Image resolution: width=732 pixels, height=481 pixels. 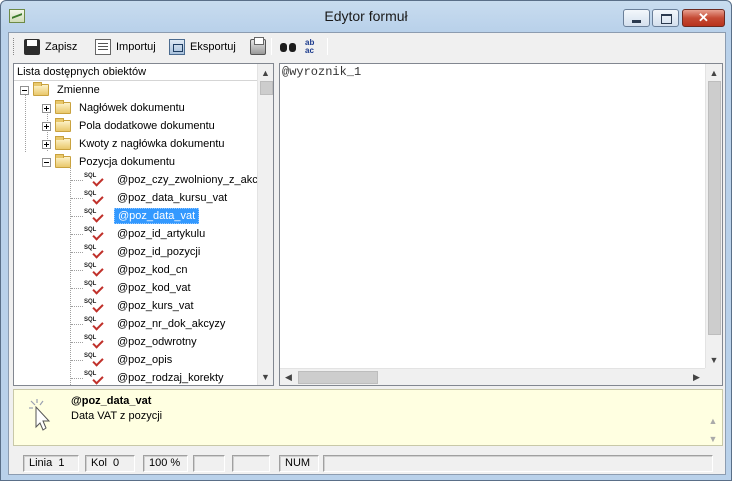 I want to click on tree-item-variable: SQL @poz_data_vat, so click(x=142, y=216).